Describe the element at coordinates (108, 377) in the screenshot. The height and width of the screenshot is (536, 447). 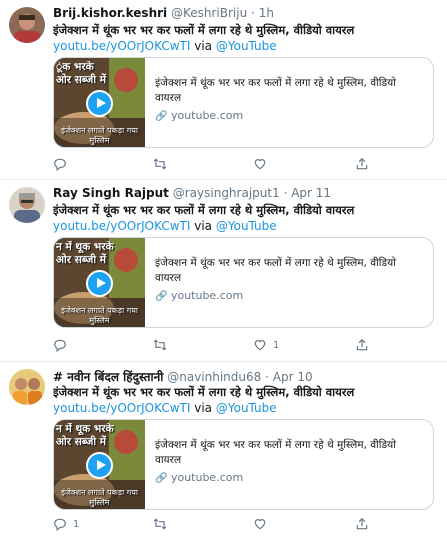
I see `display-name: # नवीन बिंदल हिंदुस्तानी` at that location.